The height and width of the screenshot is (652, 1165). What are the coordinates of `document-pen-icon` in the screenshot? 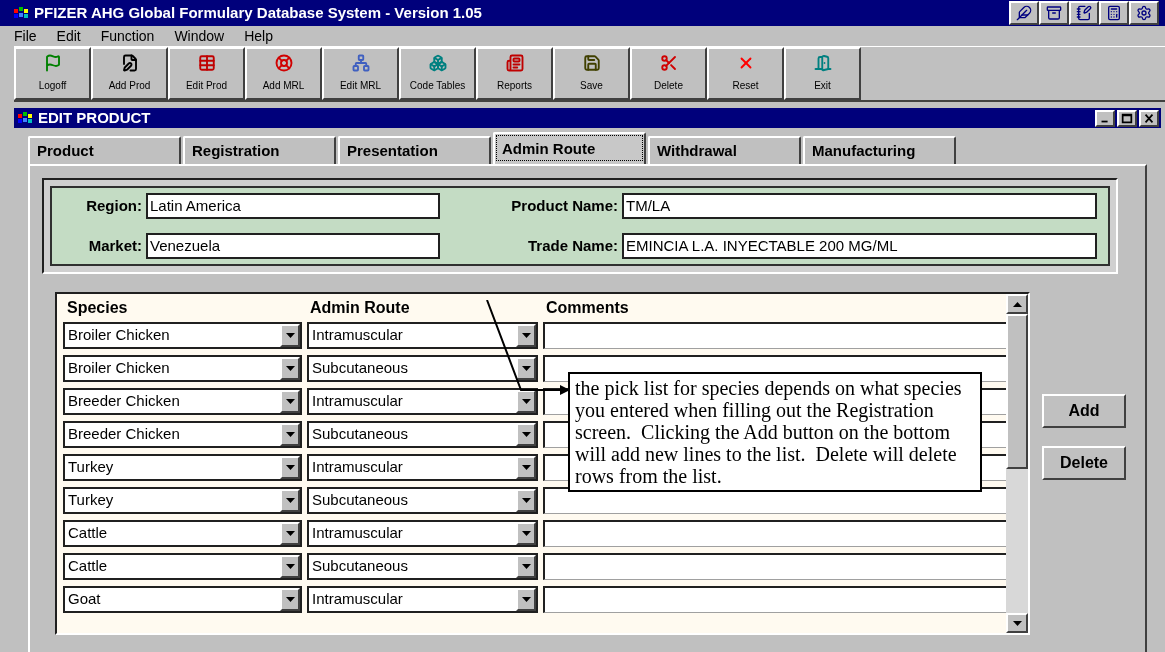 It's located at (129, 63).